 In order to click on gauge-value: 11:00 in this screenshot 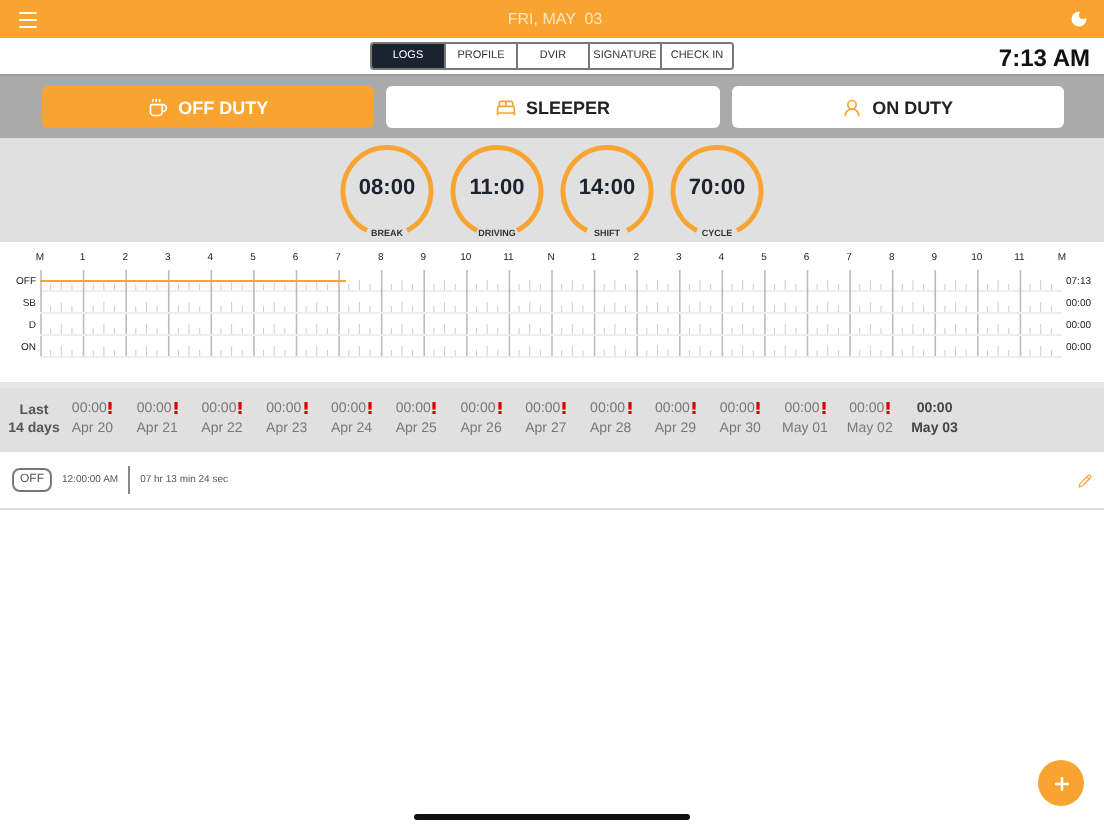, I will do `click(497, 187)`.